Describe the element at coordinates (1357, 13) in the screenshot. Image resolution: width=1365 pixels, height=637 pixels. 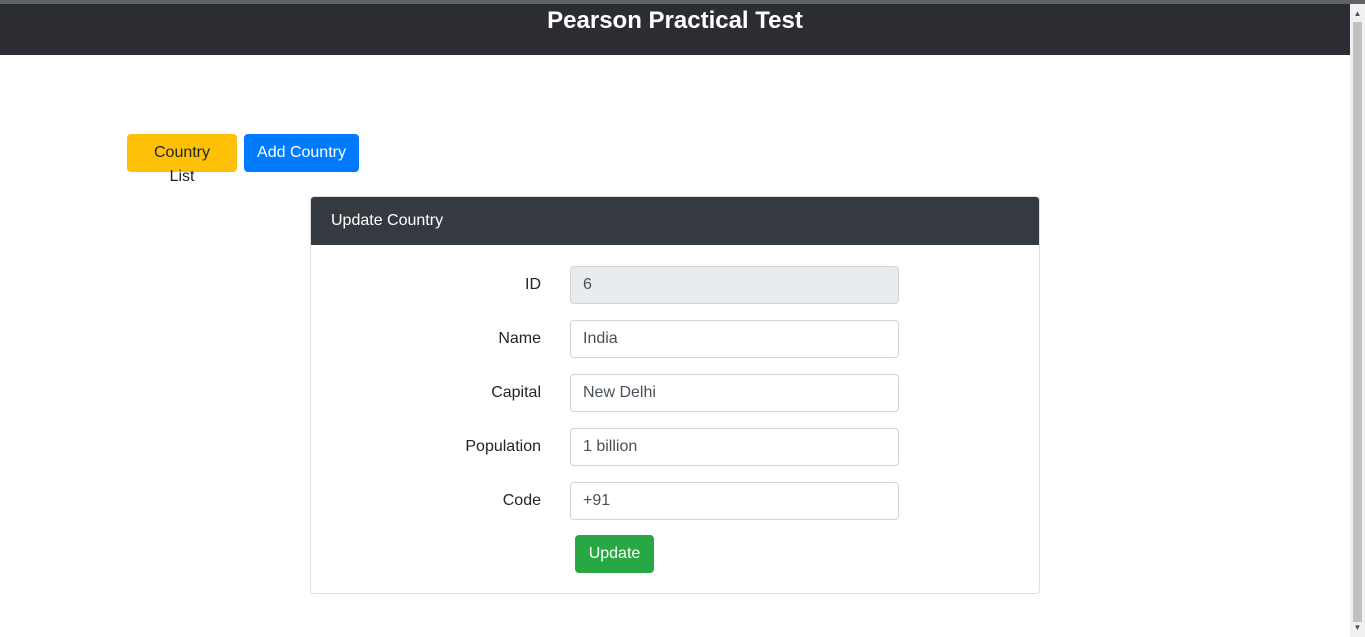
I see `scroll-up-arrow-icon: ▲` at that location.